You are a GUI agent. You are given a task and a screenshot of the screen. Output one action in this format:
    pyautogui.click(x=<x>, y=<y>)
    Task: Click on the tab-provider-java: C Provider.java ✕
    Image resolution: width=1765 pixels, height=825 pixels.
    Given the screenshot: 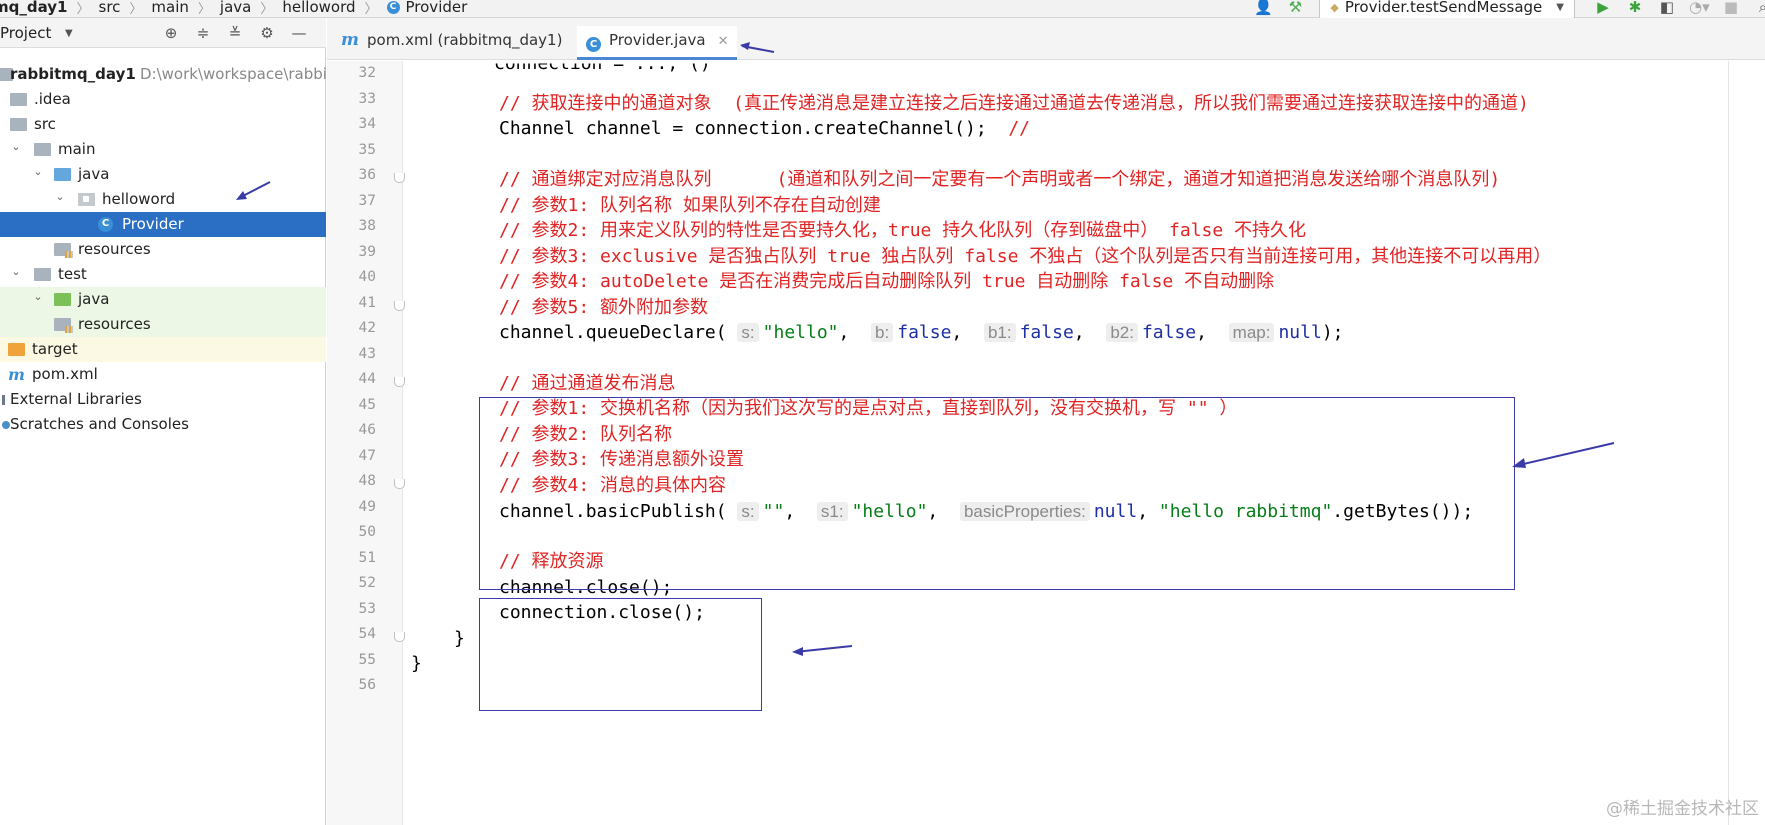 What is the action you would take?
    pyautogui.click(x=657, y=43)
    